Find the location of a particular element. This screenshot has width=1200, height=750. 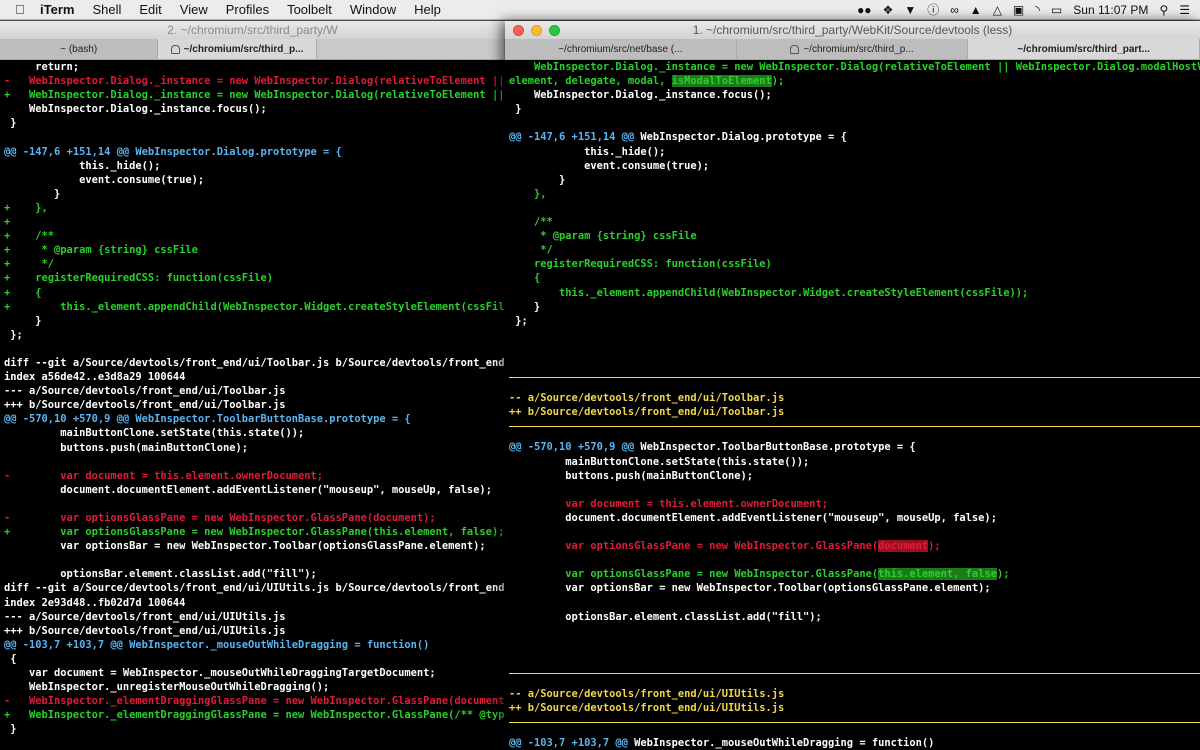

menu-extra-icon: ▣ is located at coordinates (1018, 10).